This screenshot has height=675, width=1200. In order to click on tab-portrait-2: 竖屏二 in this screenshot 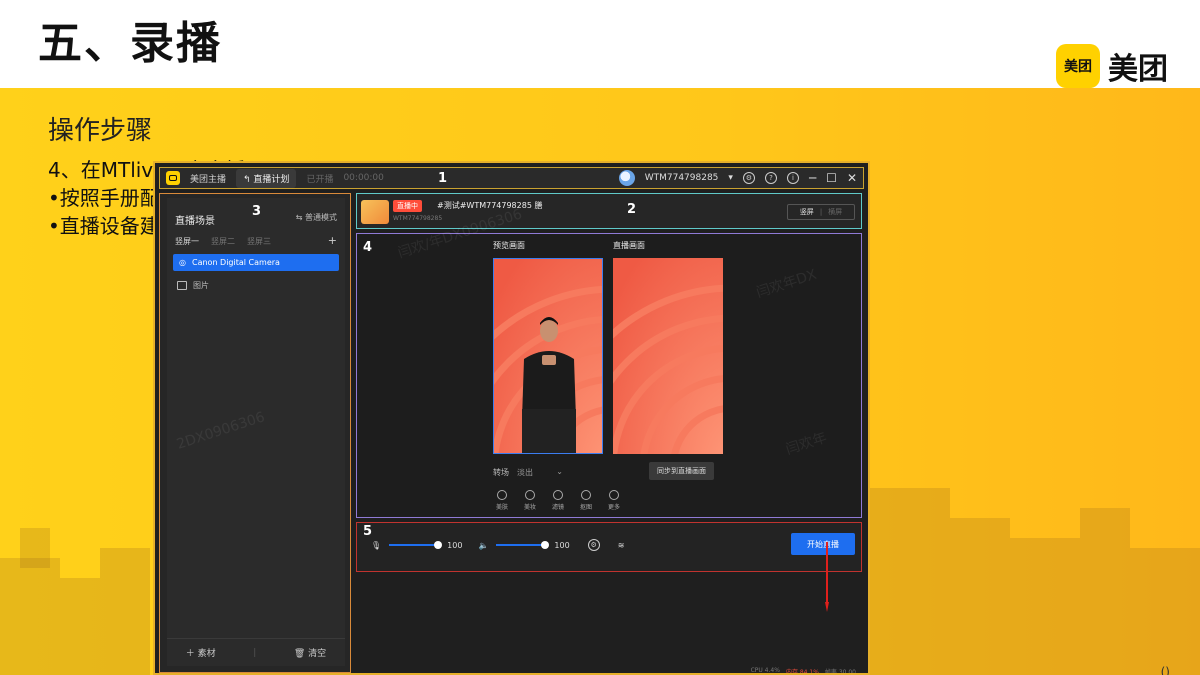, I will do `click(223, 241)`.